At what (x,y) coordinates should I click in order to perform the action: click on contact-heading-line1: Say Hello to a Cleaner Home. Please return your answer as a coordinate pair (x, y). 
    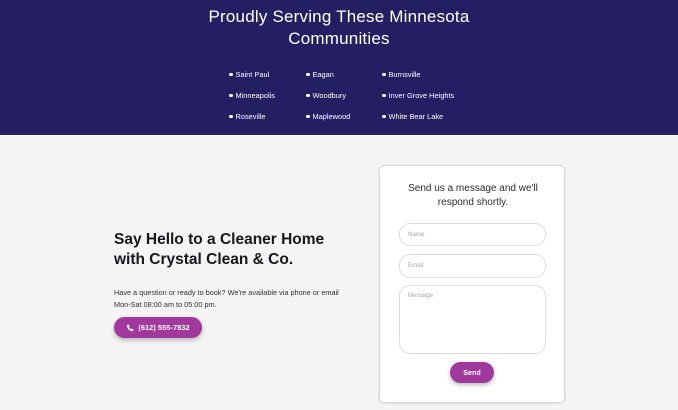
    Looking at the image, I should click on (219, 239).